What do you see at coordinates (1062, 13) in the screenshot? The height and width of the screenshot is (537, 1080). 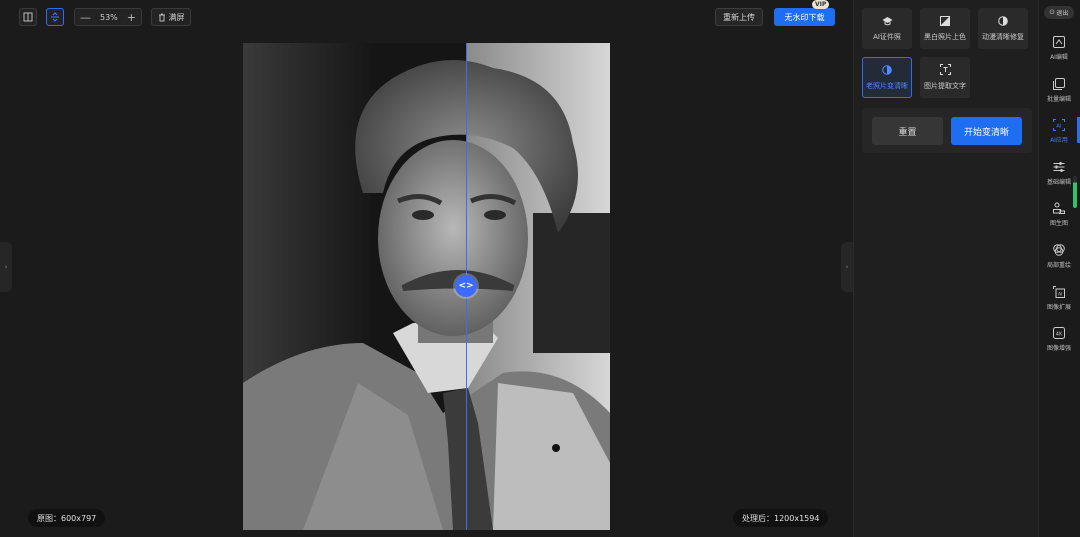 I see `logout-label: 退出` at bounding box center [1062, 13].